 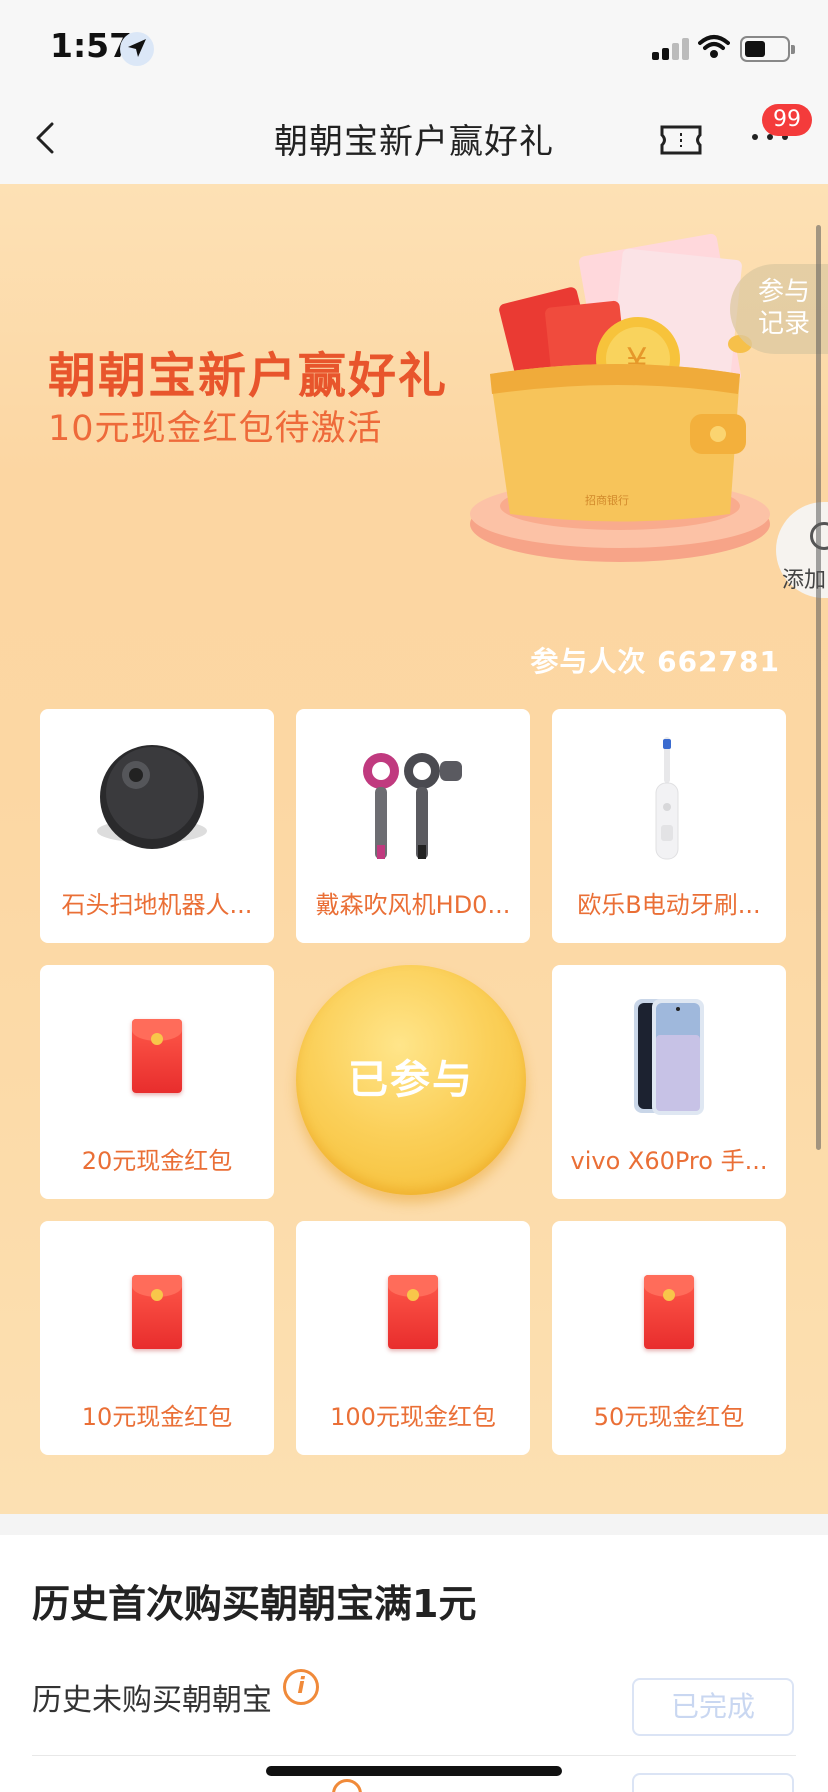 What do you see at coordinates (254, 1604) in the screenshot?
I see `task-title: 历史首次购买朝朝宝满1元` at bounding box center [254, 1604].